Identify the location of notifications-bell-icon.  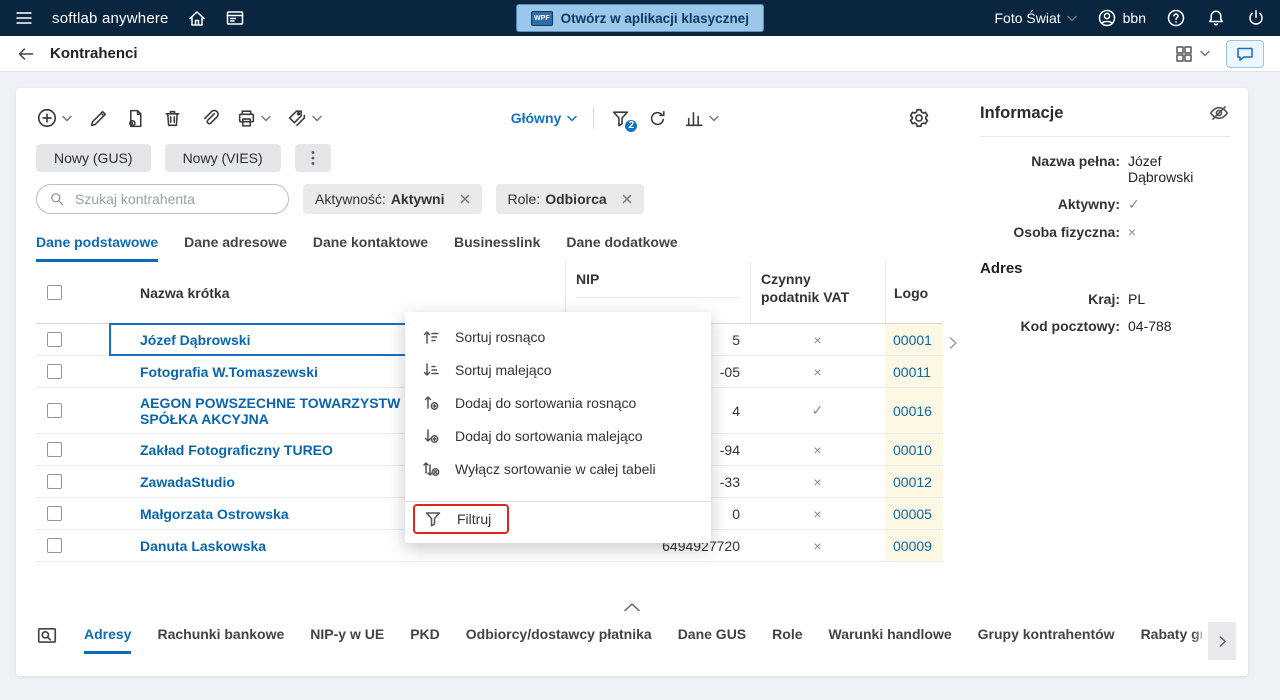
(1216, 18).